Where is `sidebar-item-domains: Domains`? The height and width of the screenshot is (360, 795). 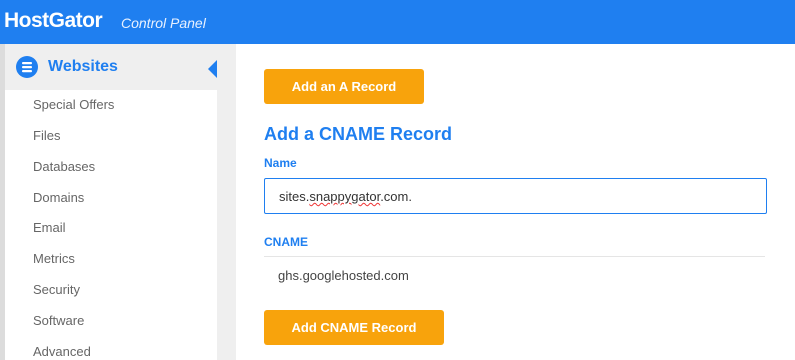
sidebar-item-domains: Domains is located at coordinates (58, 197).